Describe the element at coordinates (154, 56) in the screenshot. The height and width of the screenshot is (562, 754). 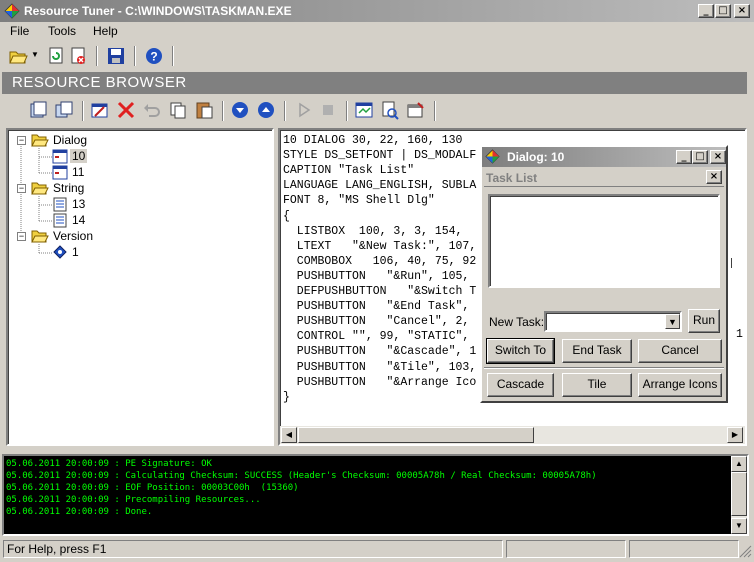
I see `help-icon: ?` at that location.